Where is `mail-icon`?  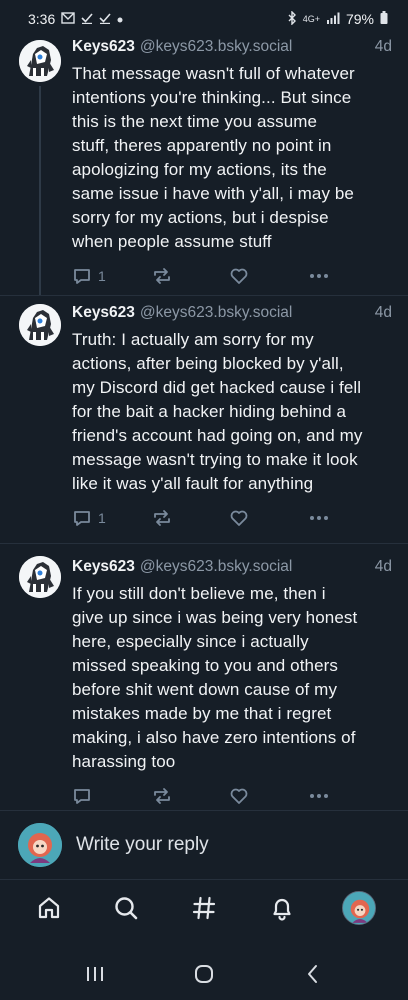
mail-icon is located at coordinates (68, 19).